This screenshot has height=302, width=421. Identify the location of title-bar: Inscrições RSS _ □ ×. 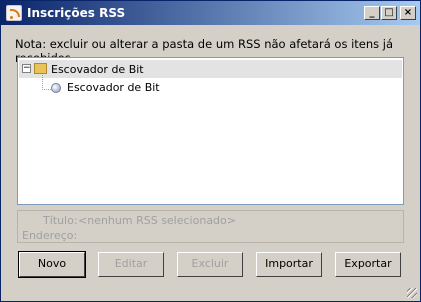
(210, 13).